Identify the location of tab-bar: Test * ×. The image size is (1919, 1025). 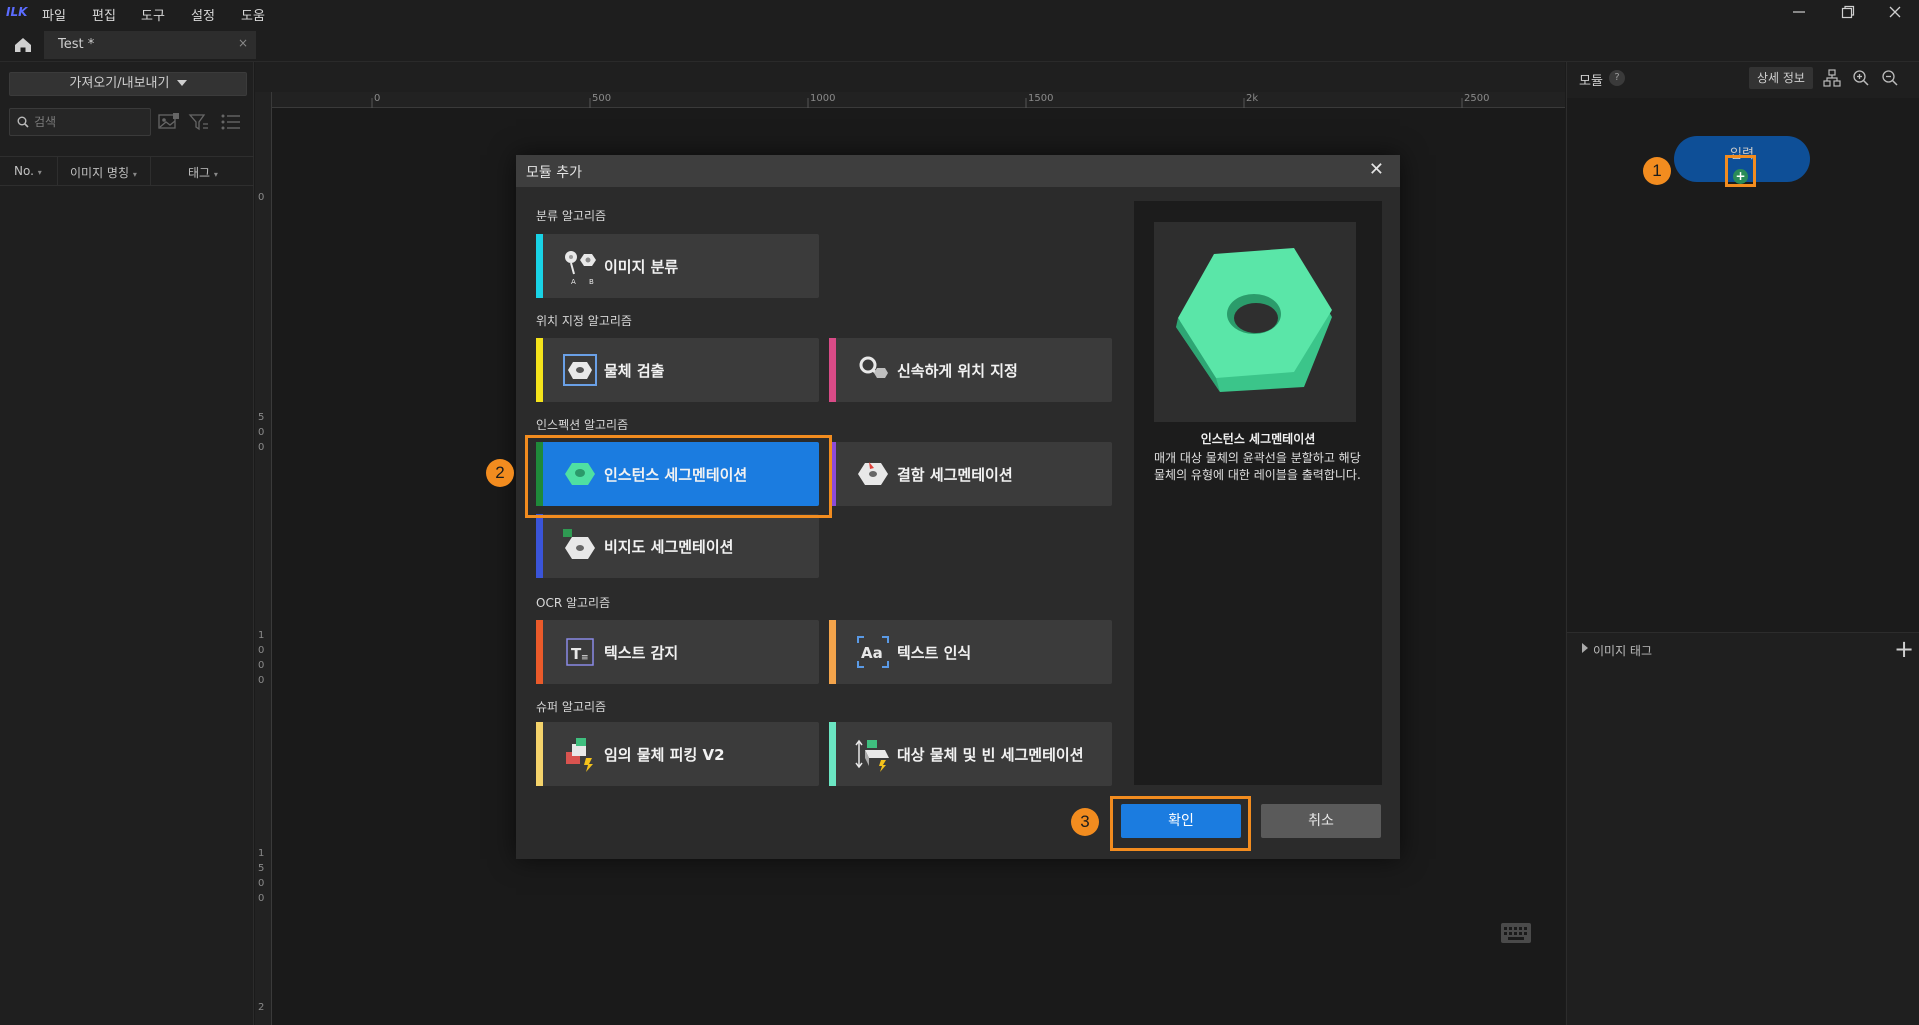
(959, 45).